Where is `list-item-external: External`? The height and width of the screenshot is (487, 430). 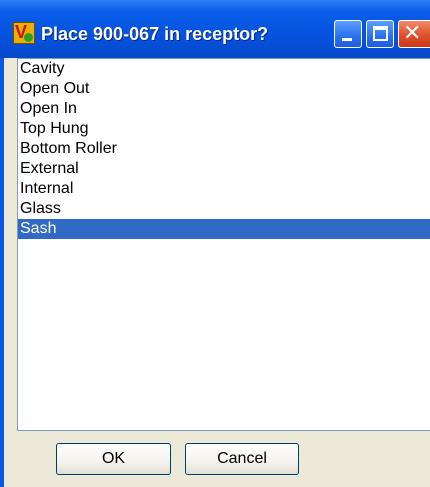 list-item-external: External is located at coordinates (224, 169).